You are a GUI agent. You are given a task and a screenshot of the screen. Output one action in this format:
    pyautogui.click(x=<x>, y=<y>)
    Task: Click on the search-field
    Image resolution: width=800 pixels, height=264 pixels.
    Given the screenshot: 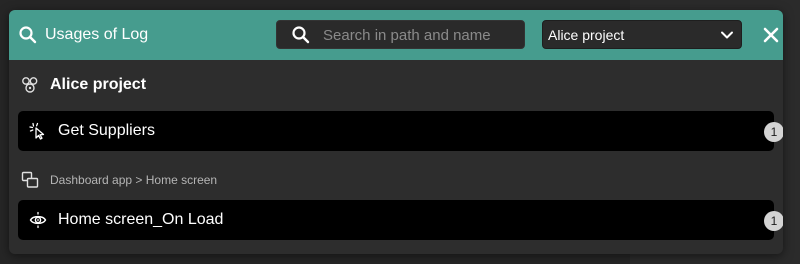 What is the action you would take?
    pyautogui.click(x=400, y=34)
    